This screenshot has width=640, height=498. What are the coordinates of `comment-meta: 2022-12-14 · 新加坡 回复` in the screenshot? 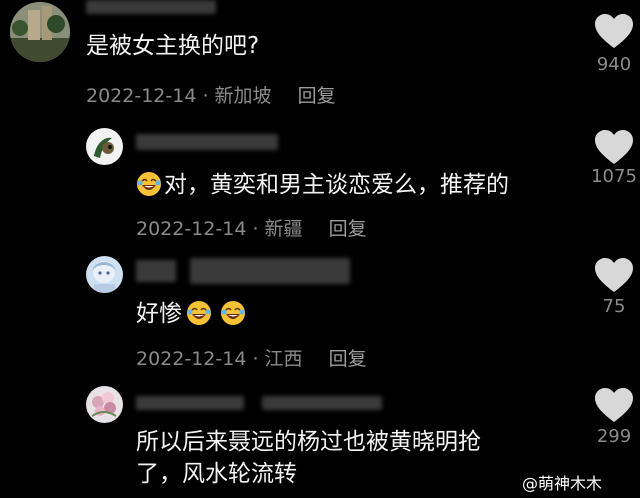 It's located at (211, 94).